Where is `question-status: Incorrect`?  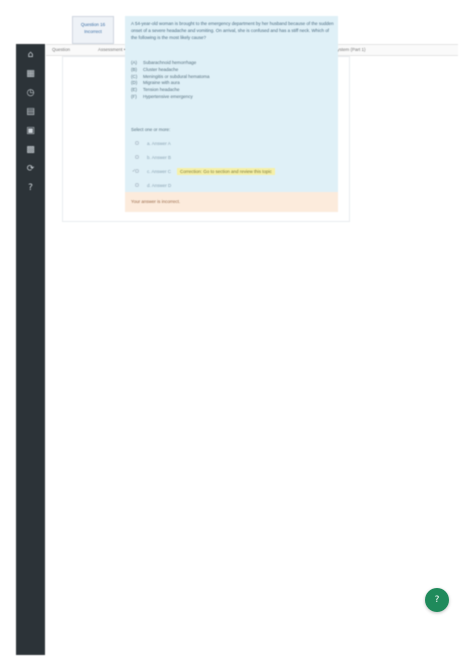 question-status: Incorrect is located at coordinates (93, 31).